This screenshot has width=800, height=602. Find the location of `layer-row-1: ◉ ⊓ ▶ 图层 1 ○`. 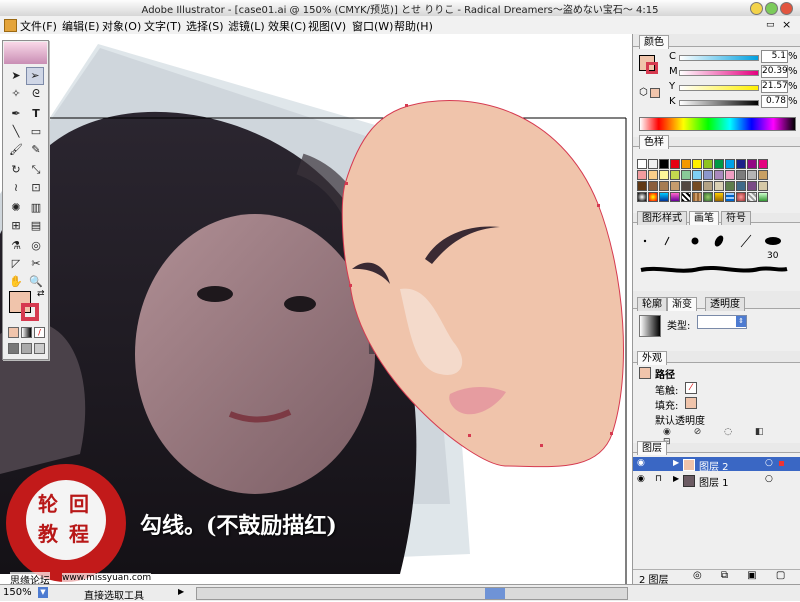

layer-row-1: ◉ ⊓ ▶ 图层 1 ○ is located at coordinates (716, 481).